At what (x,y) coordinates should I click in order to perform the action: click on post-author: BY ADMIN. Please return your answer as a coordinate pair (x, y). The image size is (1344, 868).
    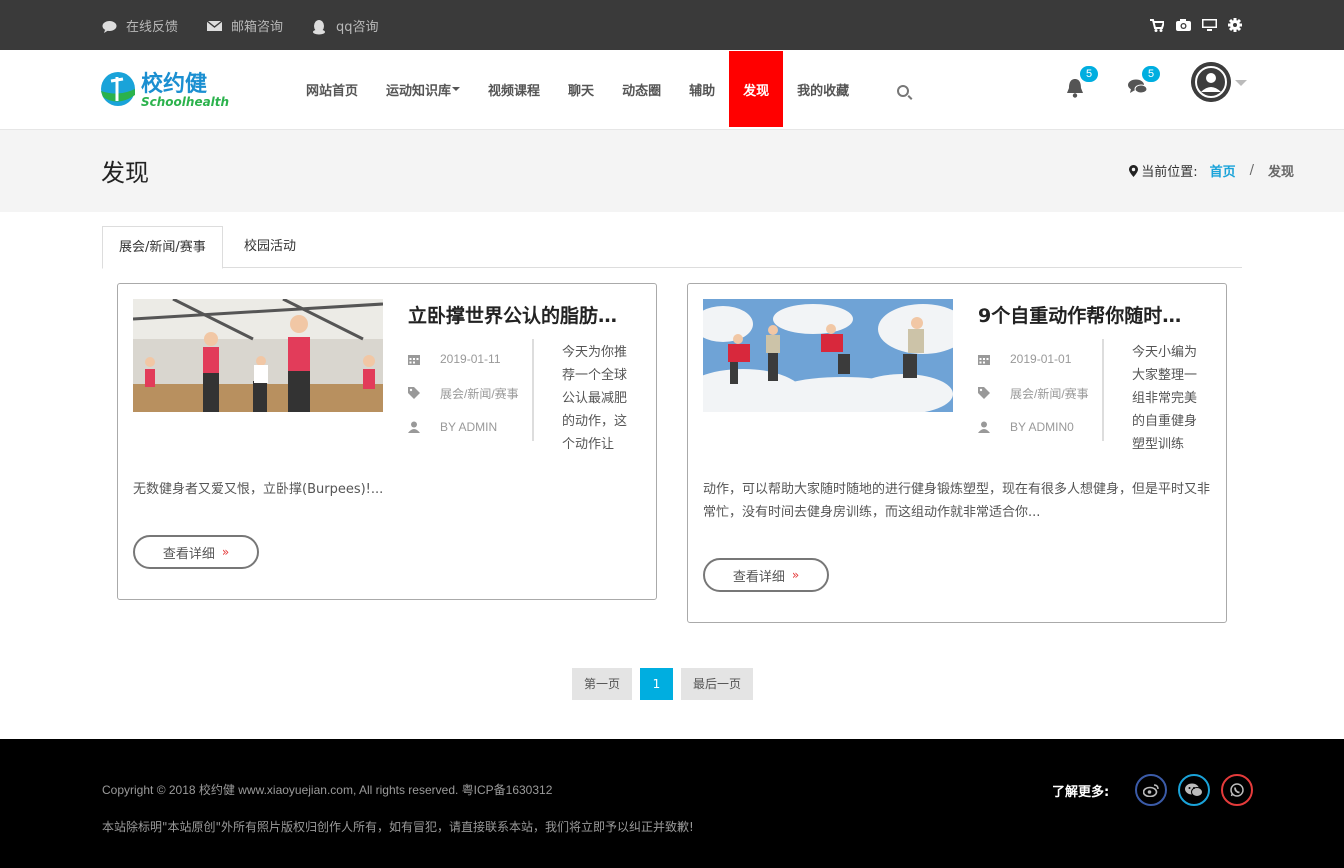
    Looking at the image, I should click on (469, 427).